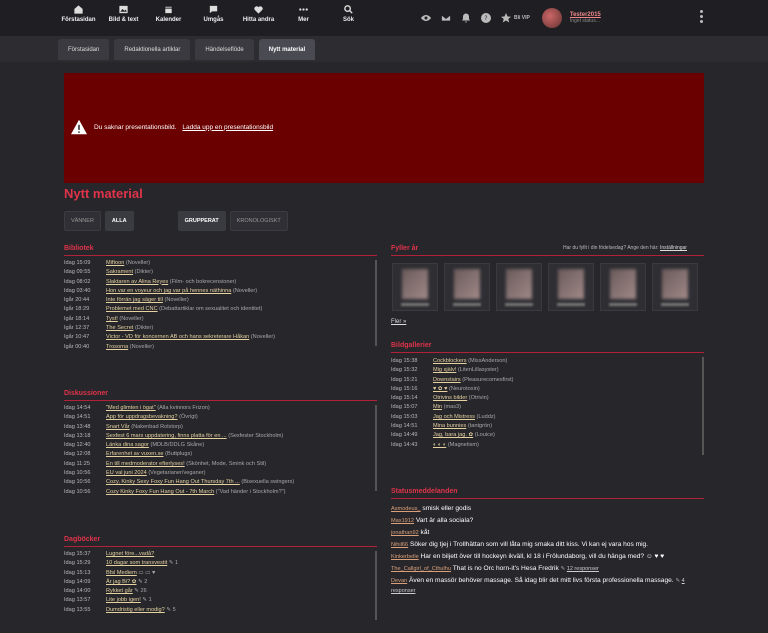  What do you see at coordinates (119, 221) in the screenshot?
I see `filter-all-button: ALLA` at bounding box center [119, 221].